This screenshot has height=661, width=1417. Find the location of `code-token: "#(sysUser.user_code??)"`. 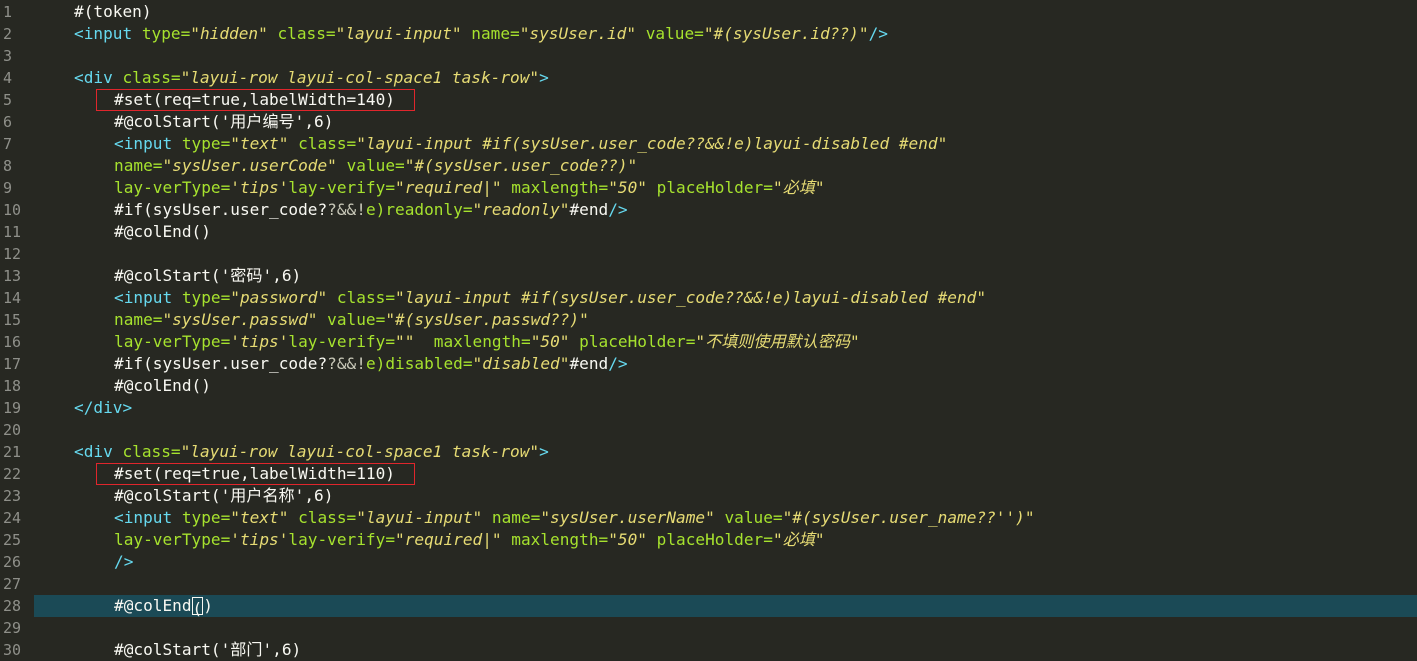

code-token: "#(sysUser.user_code??)" is located at coordinates (521, 165).